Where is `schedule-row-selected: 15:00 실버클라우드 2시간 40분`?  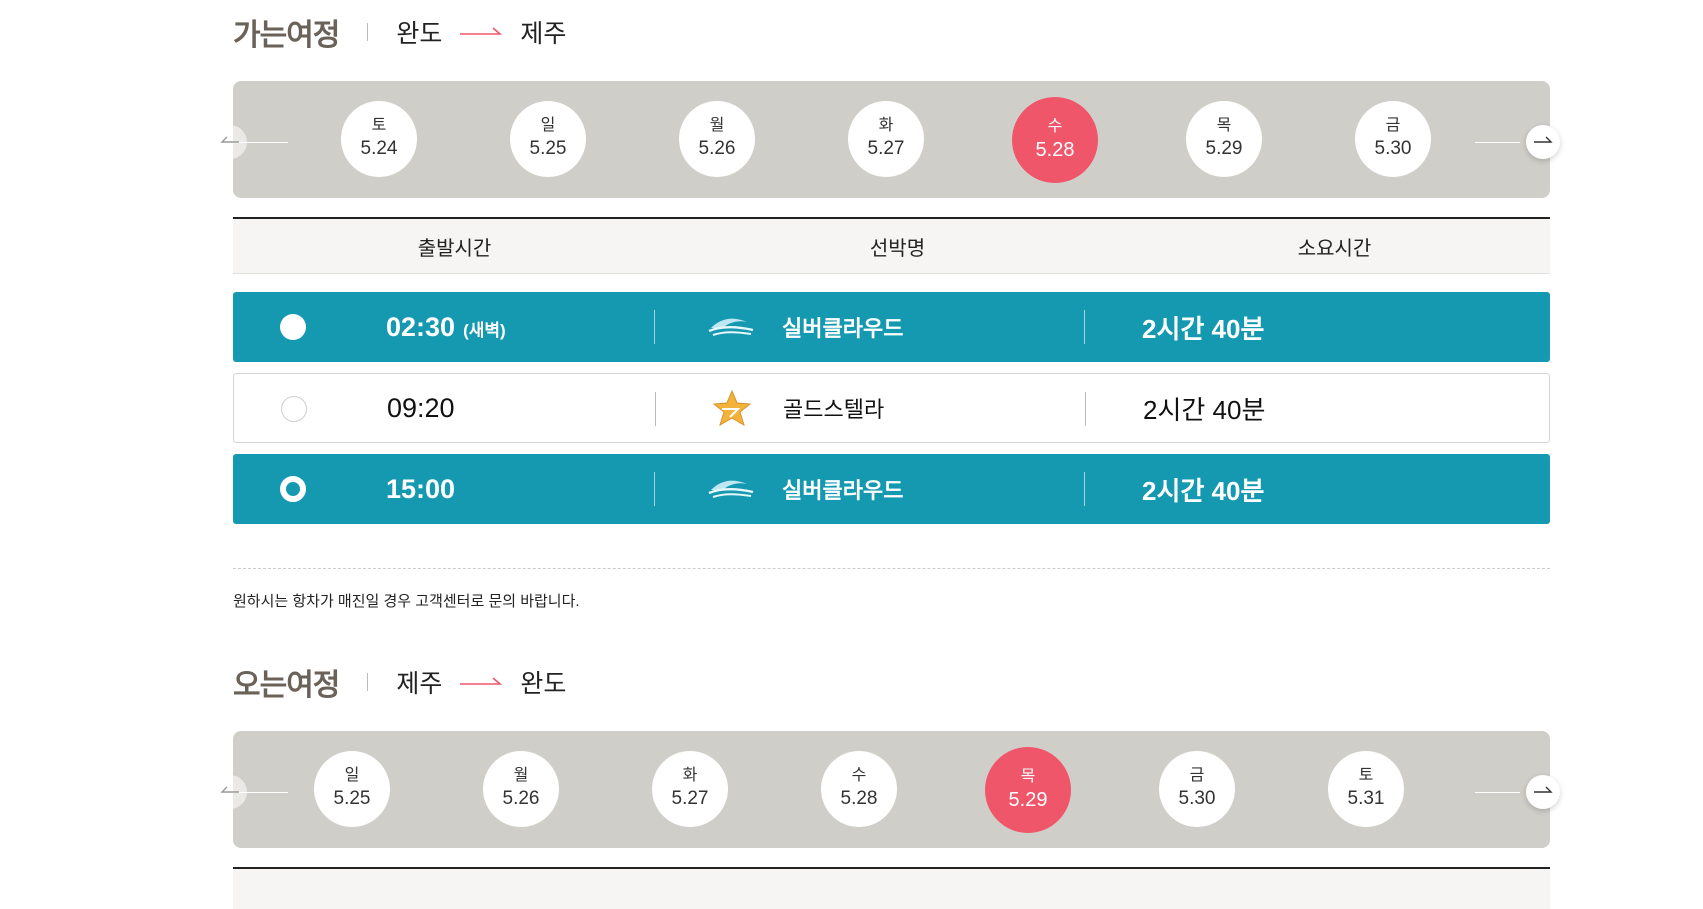 schedule-row-selected: 15:00 실버클라우드 2시간 40분 is located at coordinates (891, 489).